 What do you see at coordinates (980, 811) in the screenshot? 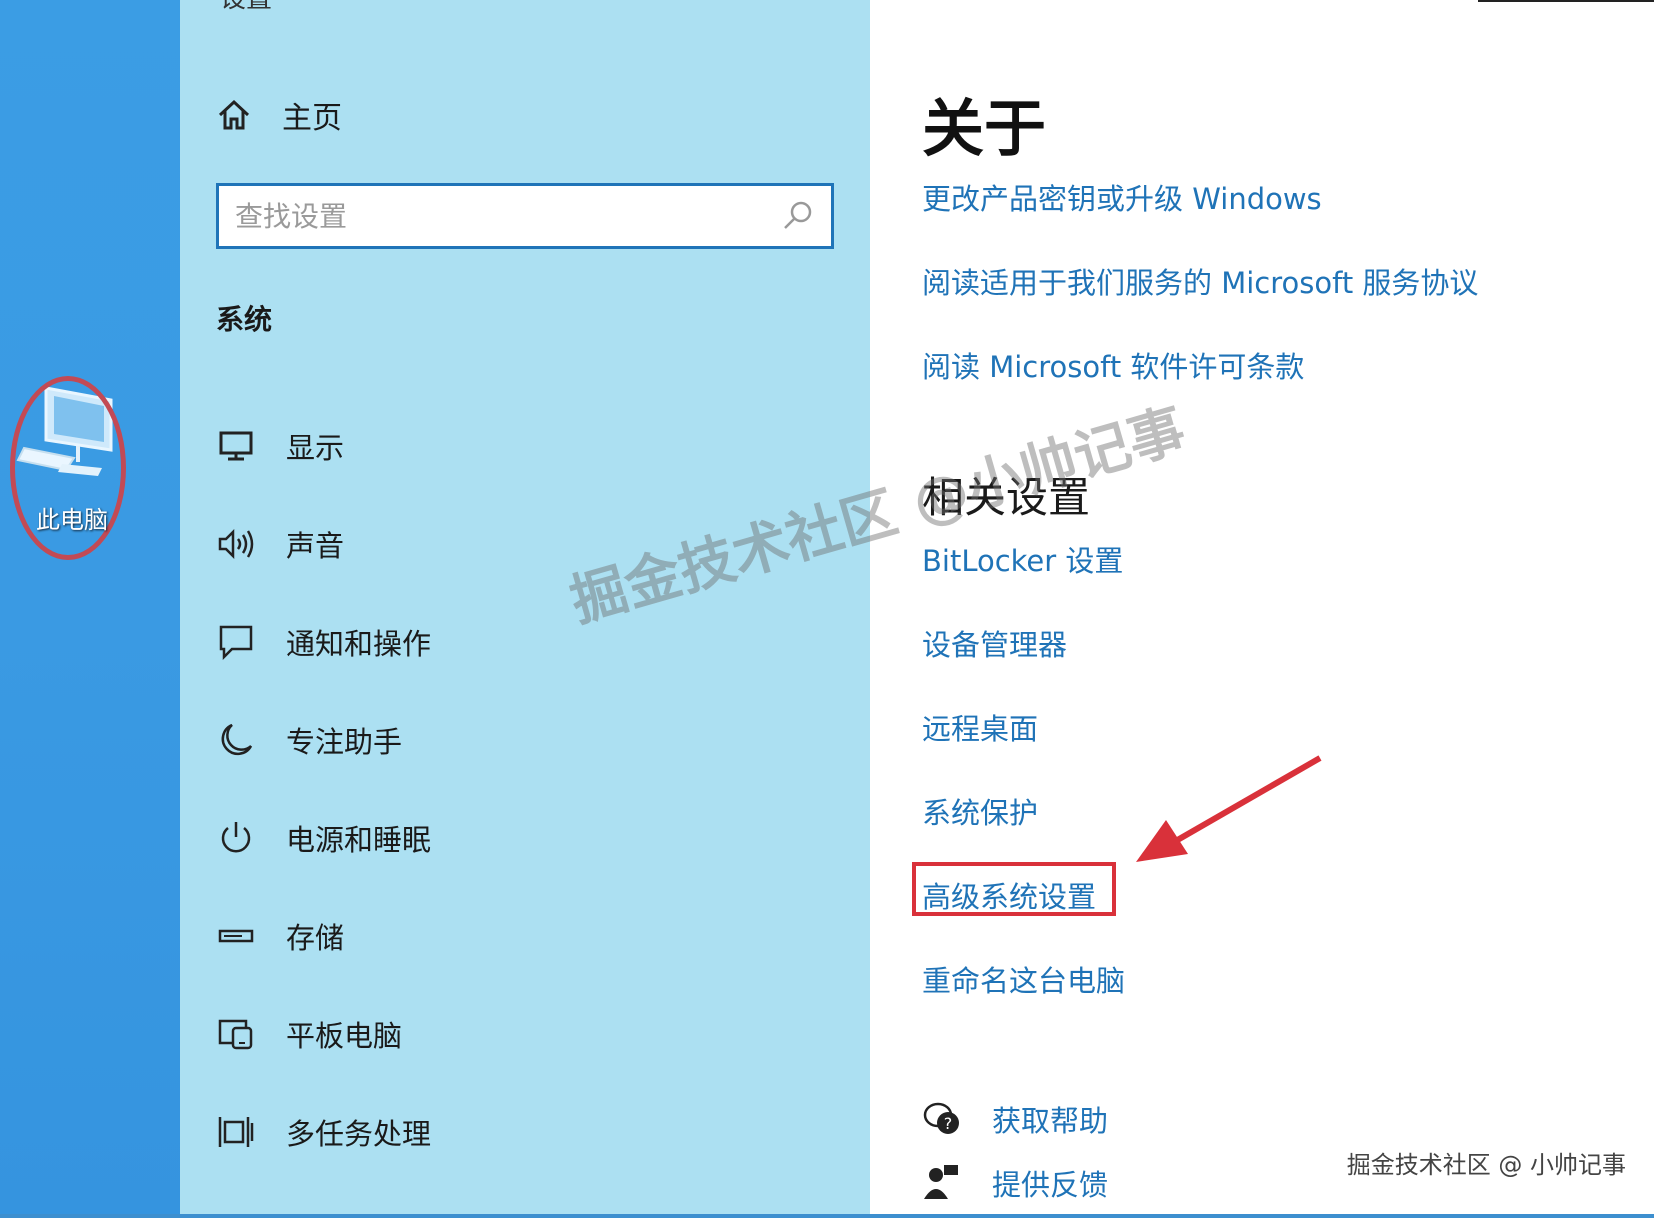
I see `link-system-protection: 系统保护` at bounding box center [980, 811].